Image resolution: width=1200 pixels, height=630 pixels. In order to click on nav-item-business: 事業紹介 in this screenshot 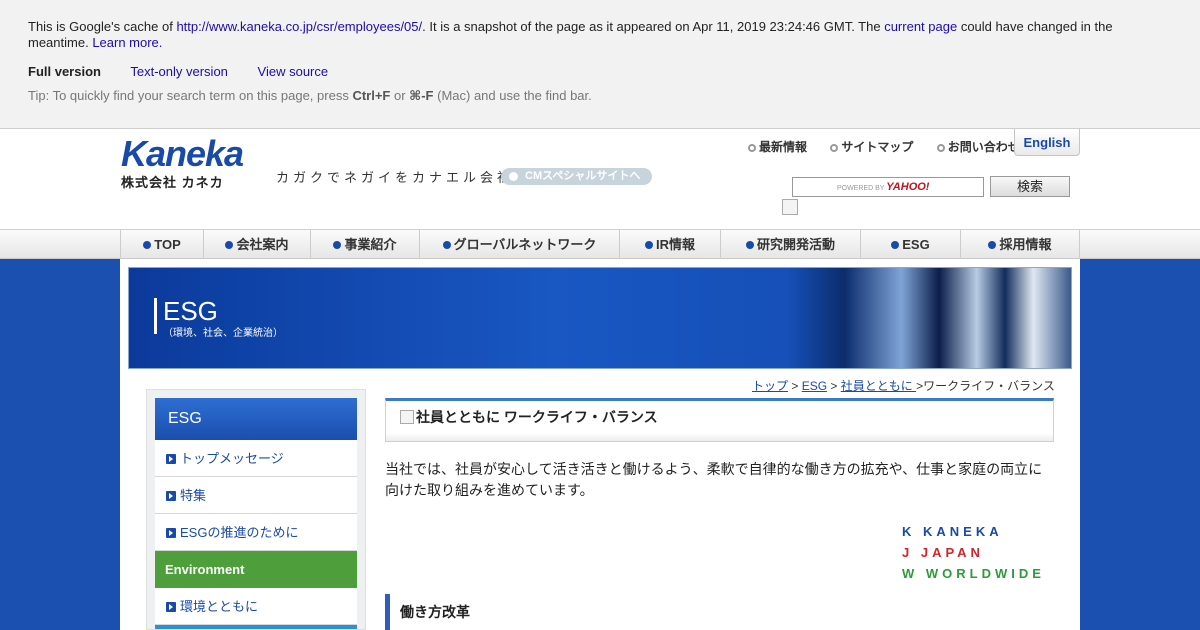, I will do `click(364, 244)`.